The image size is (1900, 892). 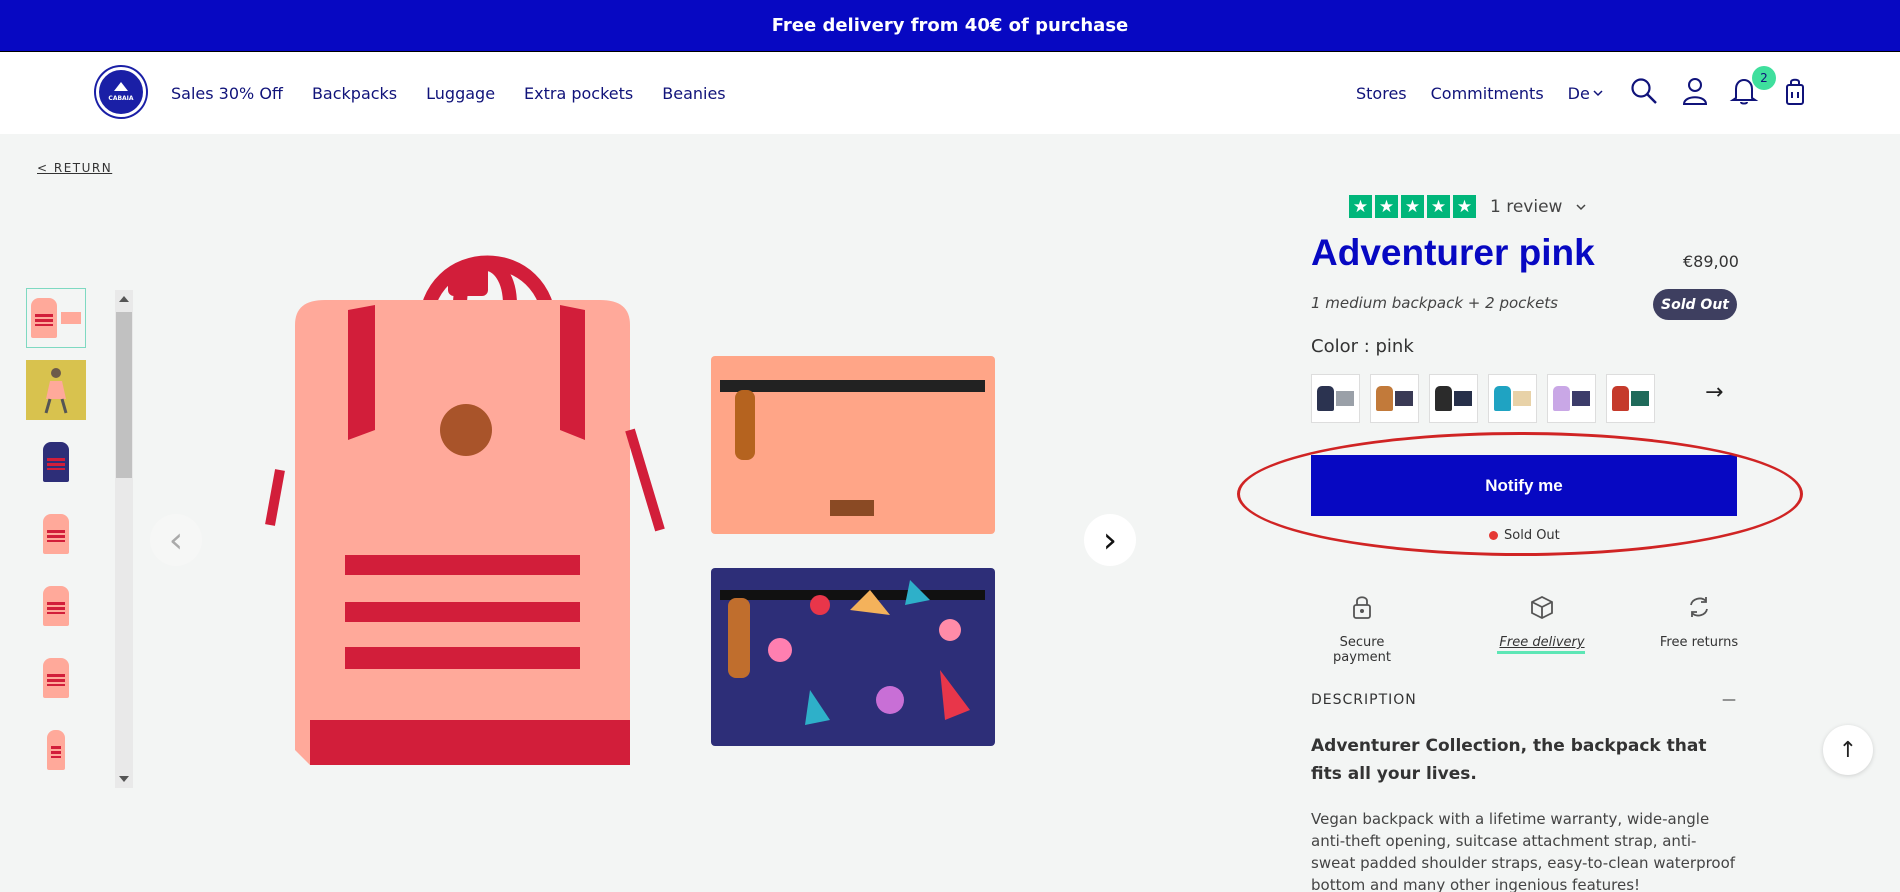 I want to click on thumbnail-strap, so click(x=56, y=678).